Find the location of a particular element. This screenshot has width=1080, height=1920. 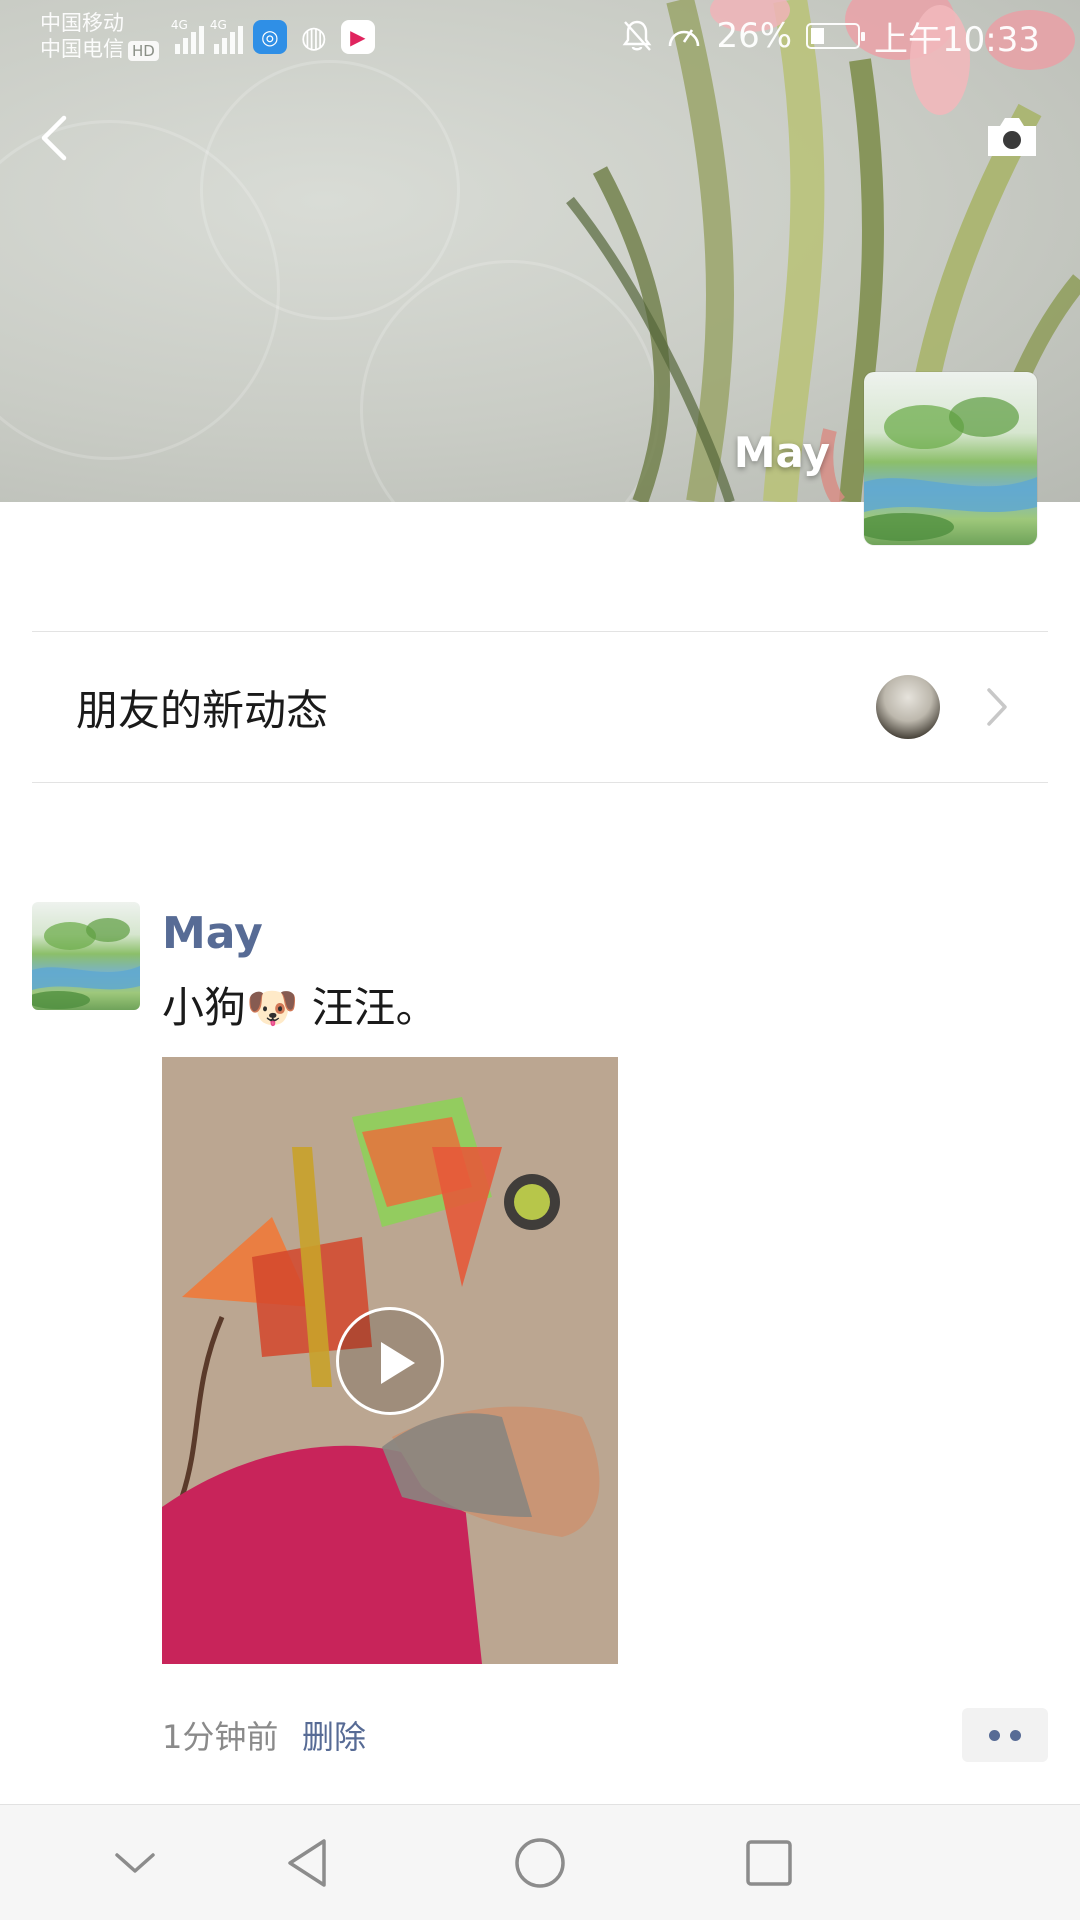

system-nav-bar is located at coordinates (540, 1862).